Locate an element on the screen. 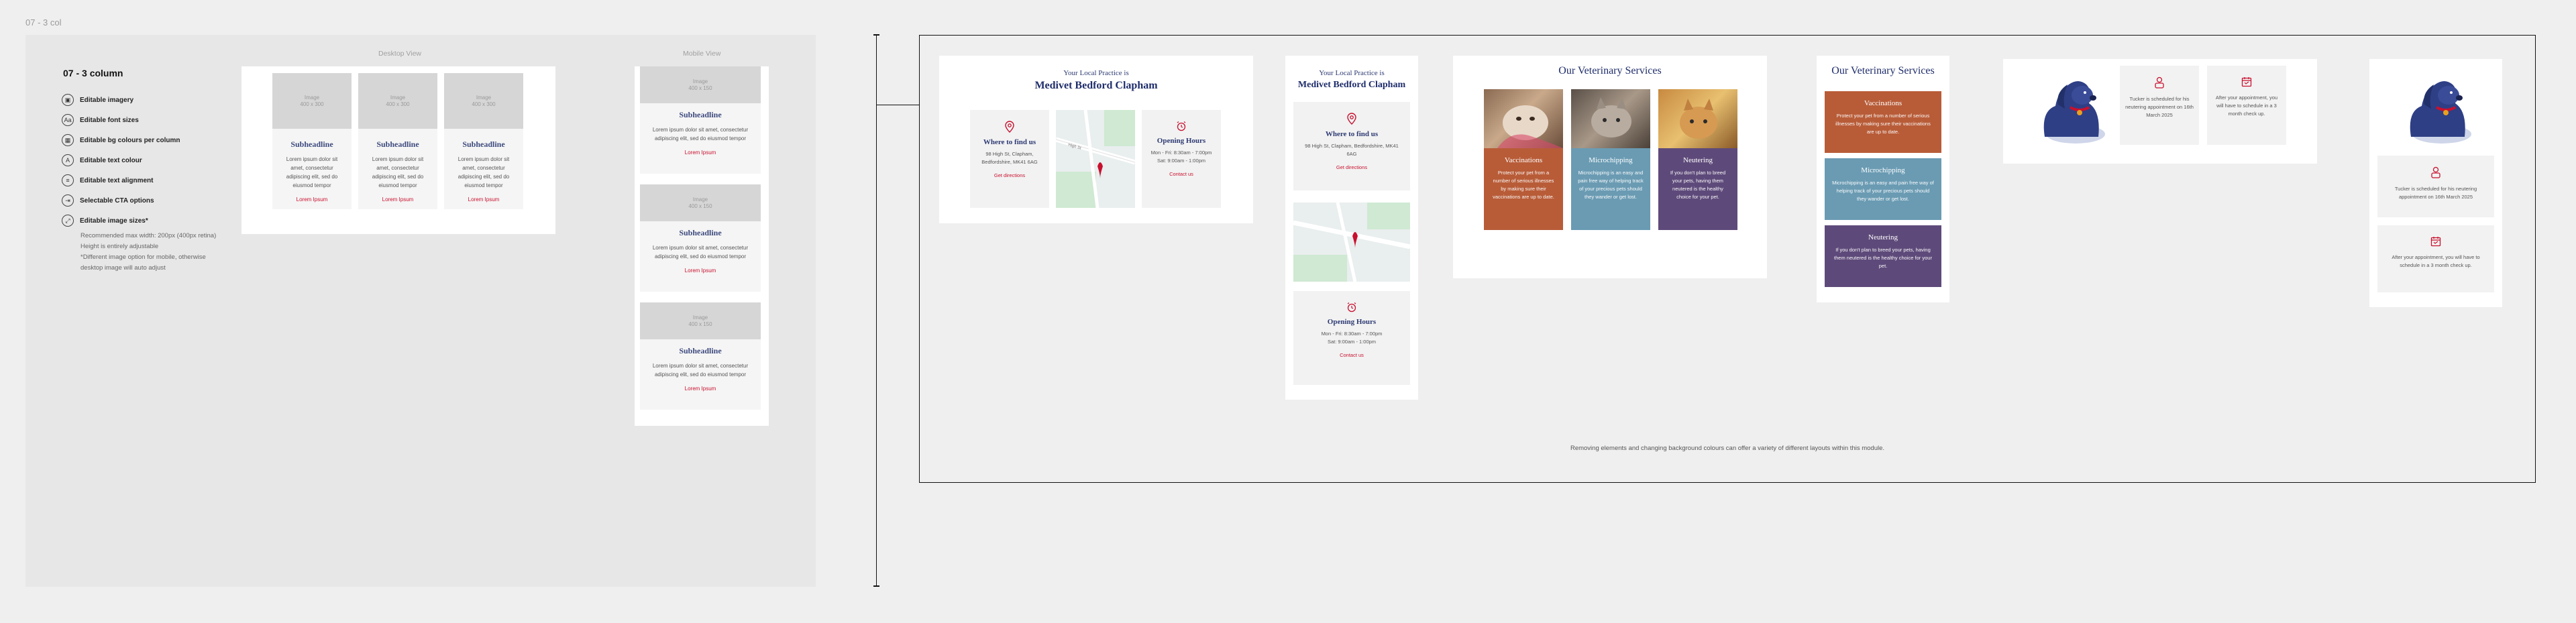 The image size is (2576, 623). frame-name: 07 - 3 col is located at coordinates (43, 22).